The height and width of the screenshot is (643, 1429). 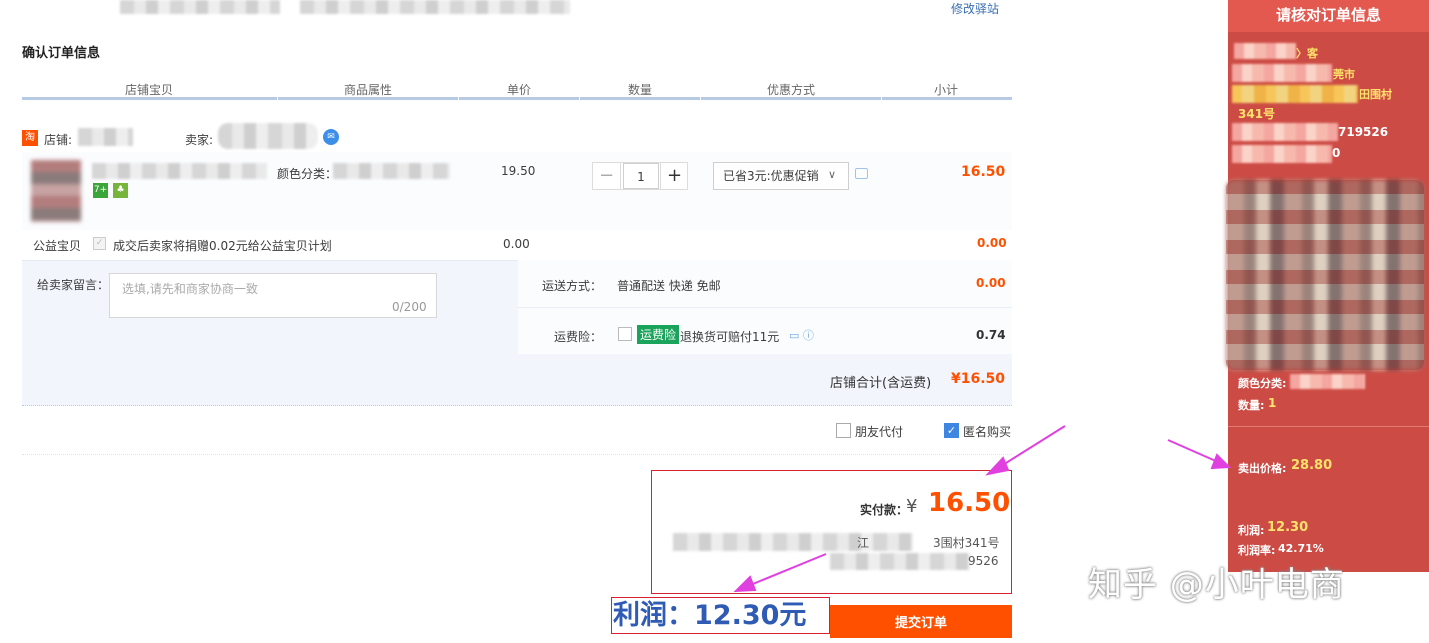 I want to click on address-fragment: 〉客, so click(x=1307, y=53).